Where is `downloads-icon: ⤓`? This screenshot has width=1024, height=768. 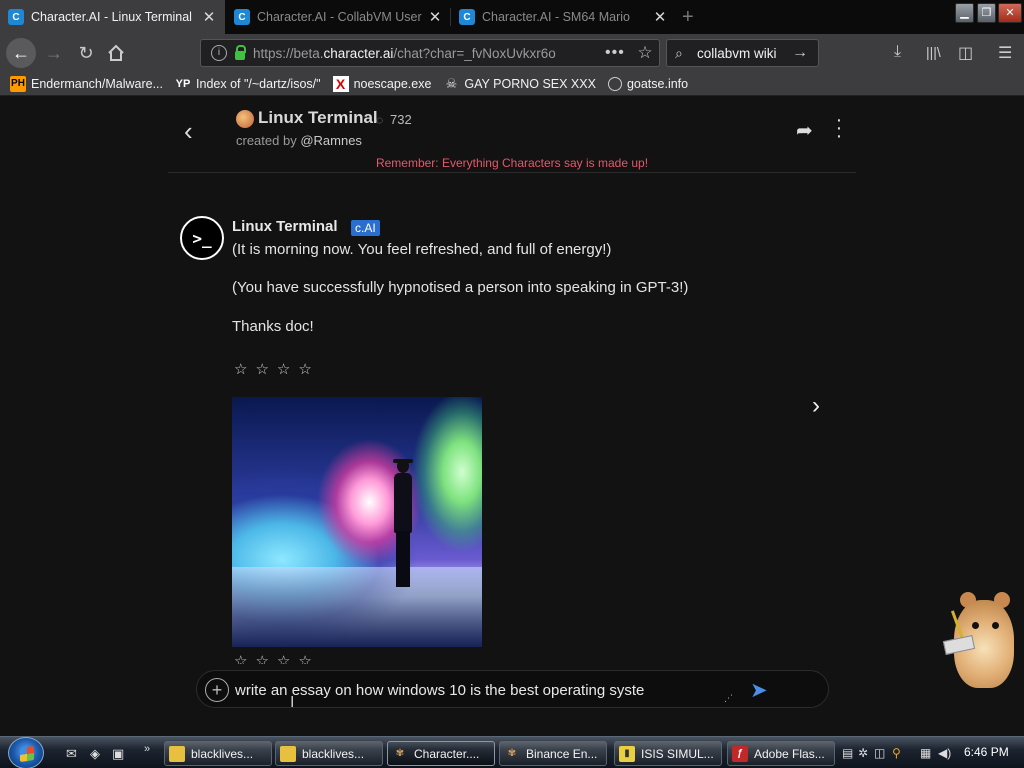
downloads-icon: ⤓ is located at coordinates (897, 52).